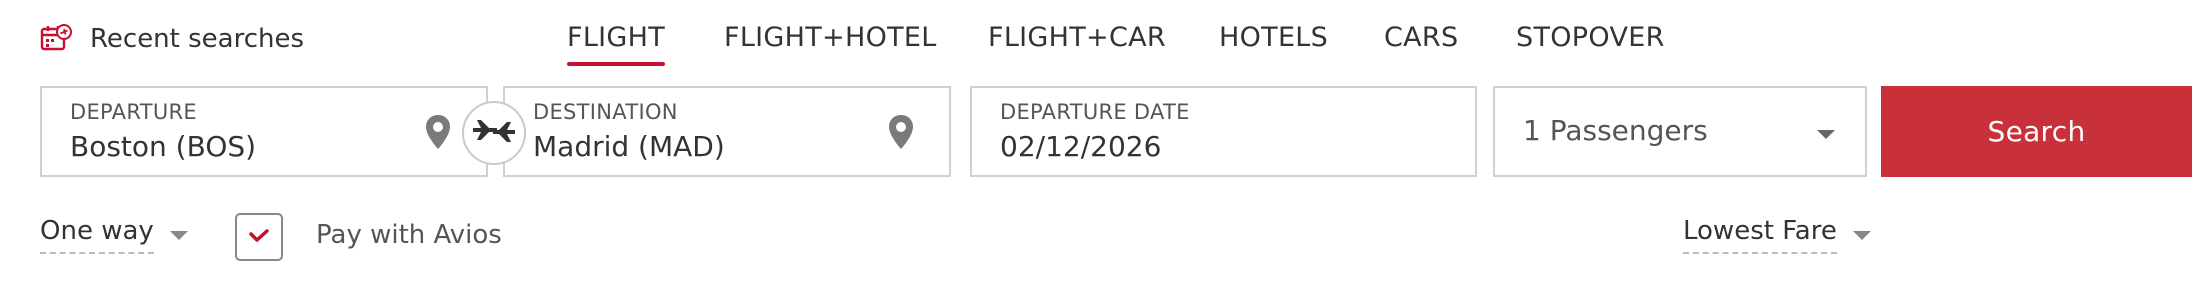 This screenshot has width=2212, height=282. What do you see at coordinates (1081, 146) in the screenshot?
I see `departure-date-value: 02/12/2026` at bounding box center [1081, 146].